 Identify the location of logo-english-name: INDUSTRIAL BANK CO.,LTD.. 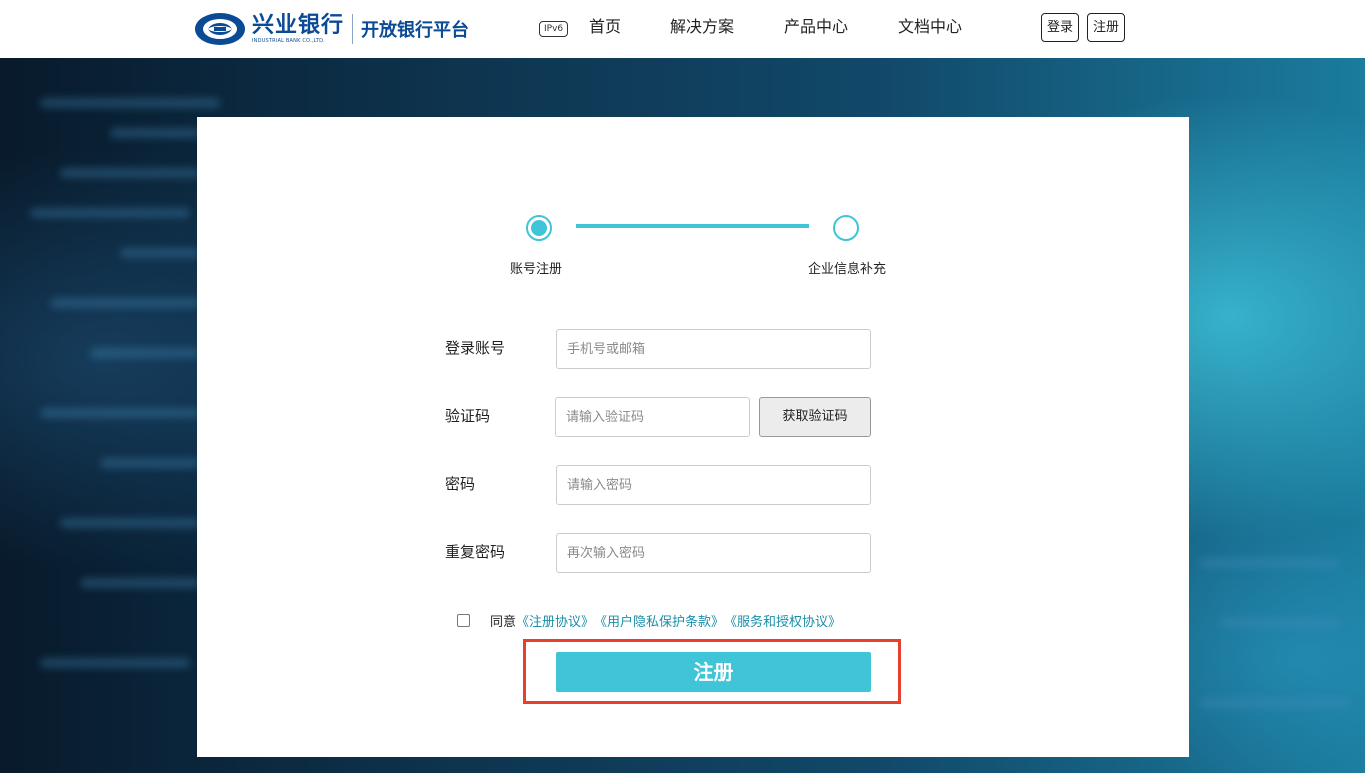
(288, 41).